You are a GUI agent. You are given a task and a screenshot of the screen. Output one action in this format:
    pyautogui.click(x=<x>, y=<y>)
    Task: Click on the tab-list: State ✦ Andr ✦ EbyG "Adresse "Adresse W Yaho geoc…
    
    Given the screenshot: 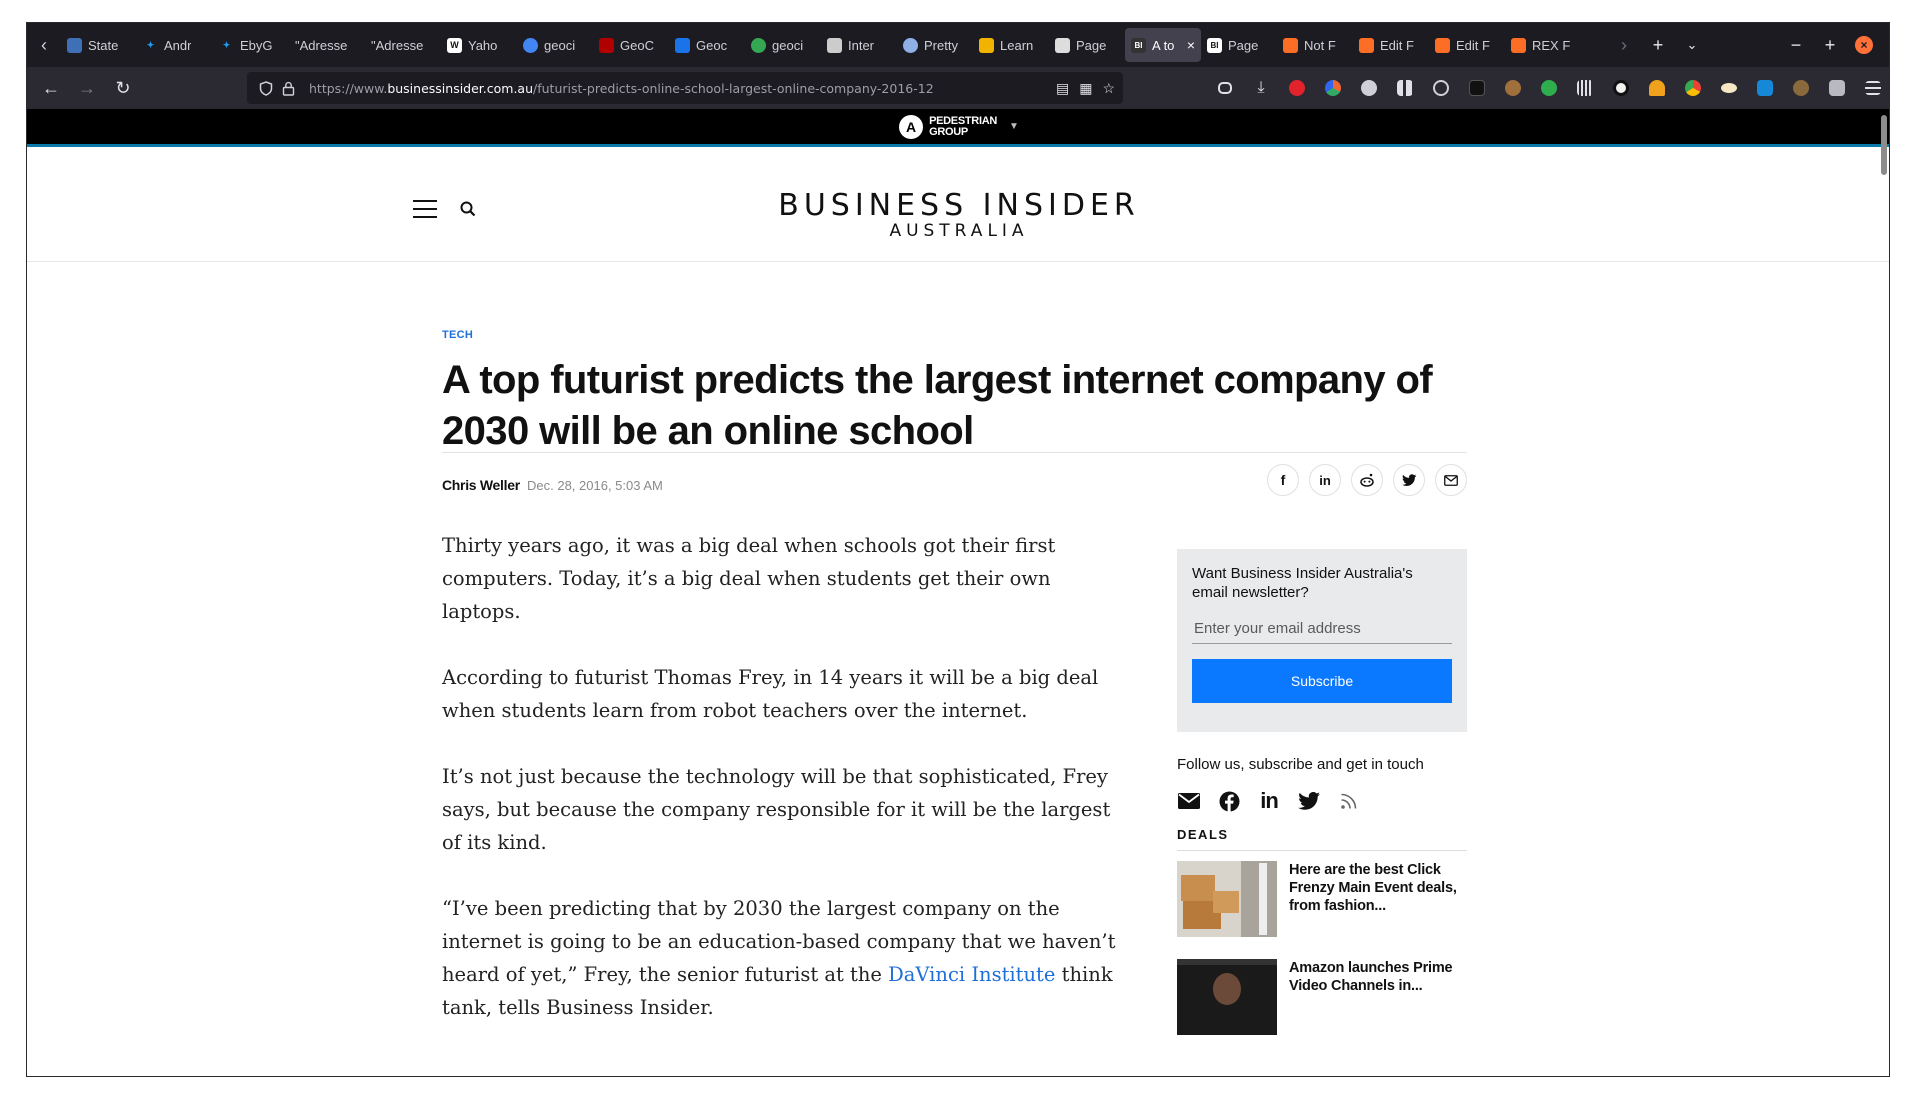 What is the action you would take?
    pyautogui.click(x=834, y=45)
    